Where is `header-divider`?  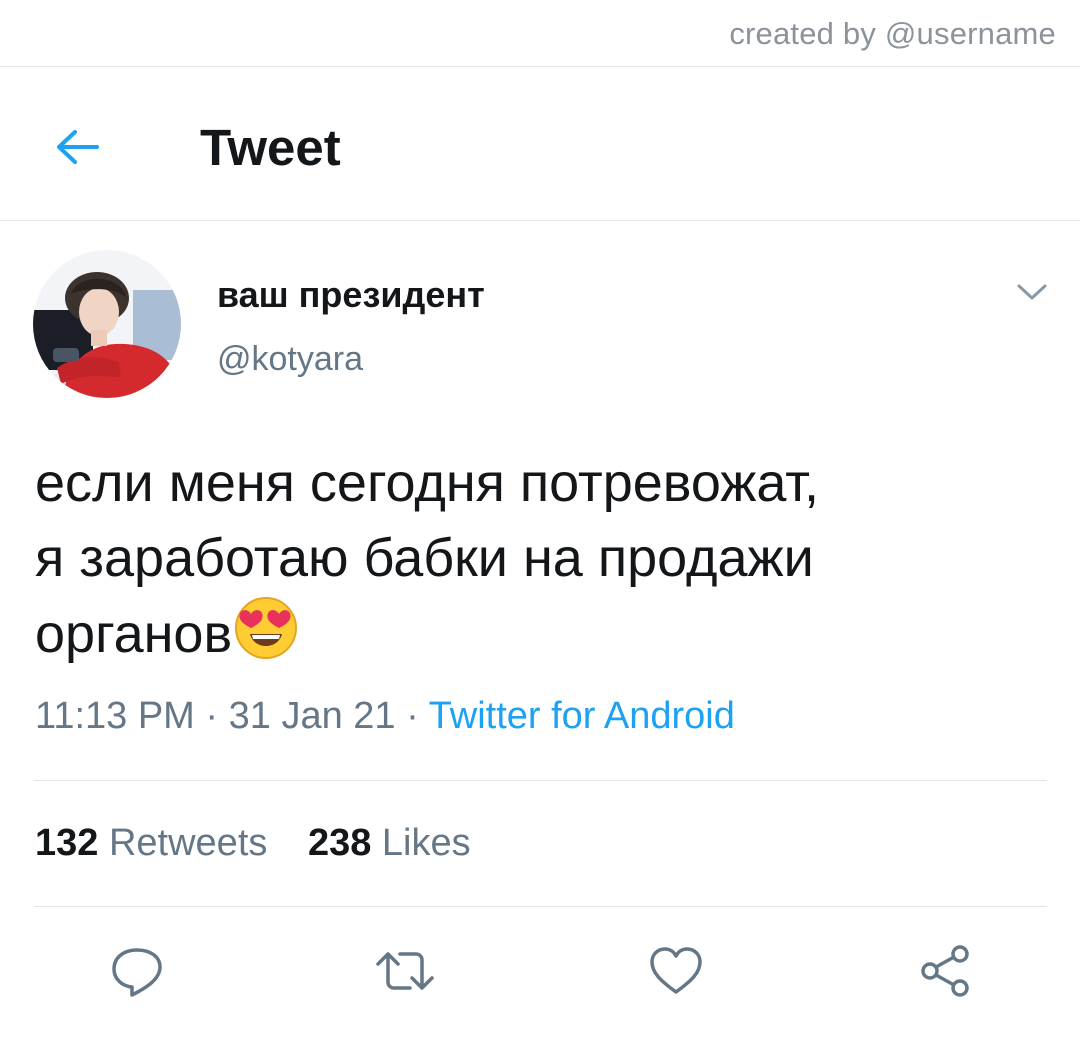 header-divider is located at coordinates (540, 220).